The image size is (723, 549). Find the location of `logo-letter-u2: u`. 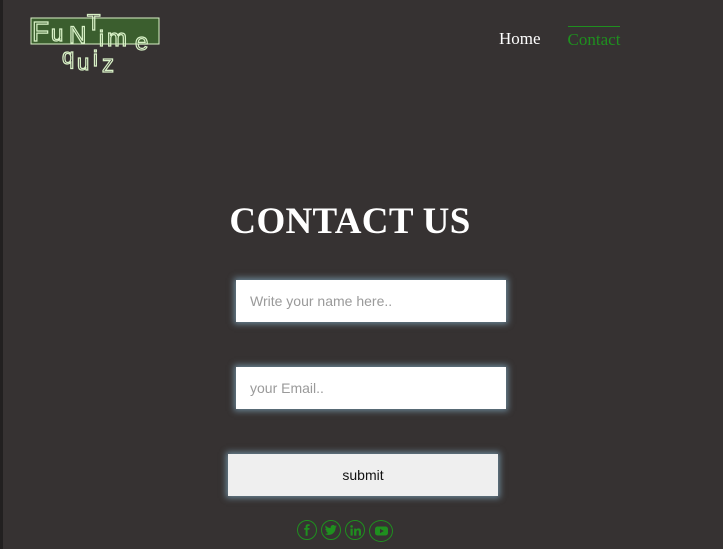

logo-letter-u2: u is located at coordinates (83, 62).